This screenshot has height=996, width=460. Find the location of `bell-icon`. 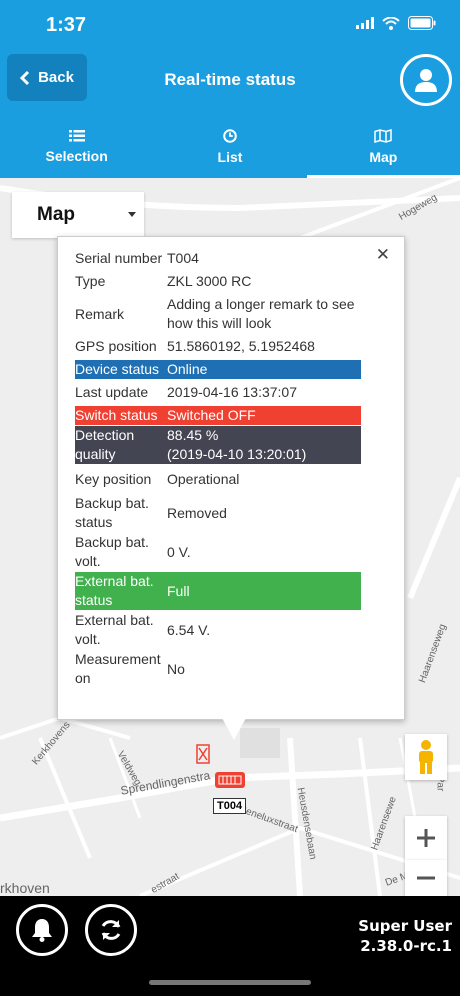

bell-icon is located at coordinates (42, 930).